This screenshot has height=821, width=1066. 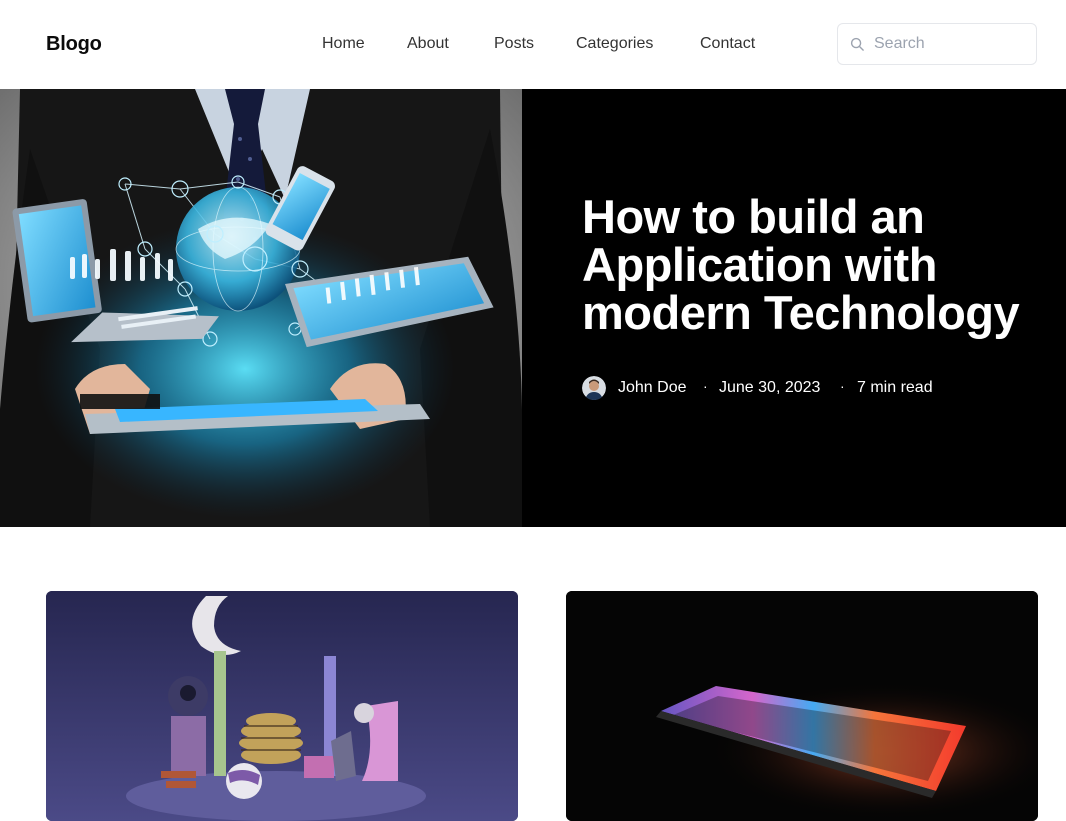 I want to click on nav-link-home: Home, so click(x=343, y=44).